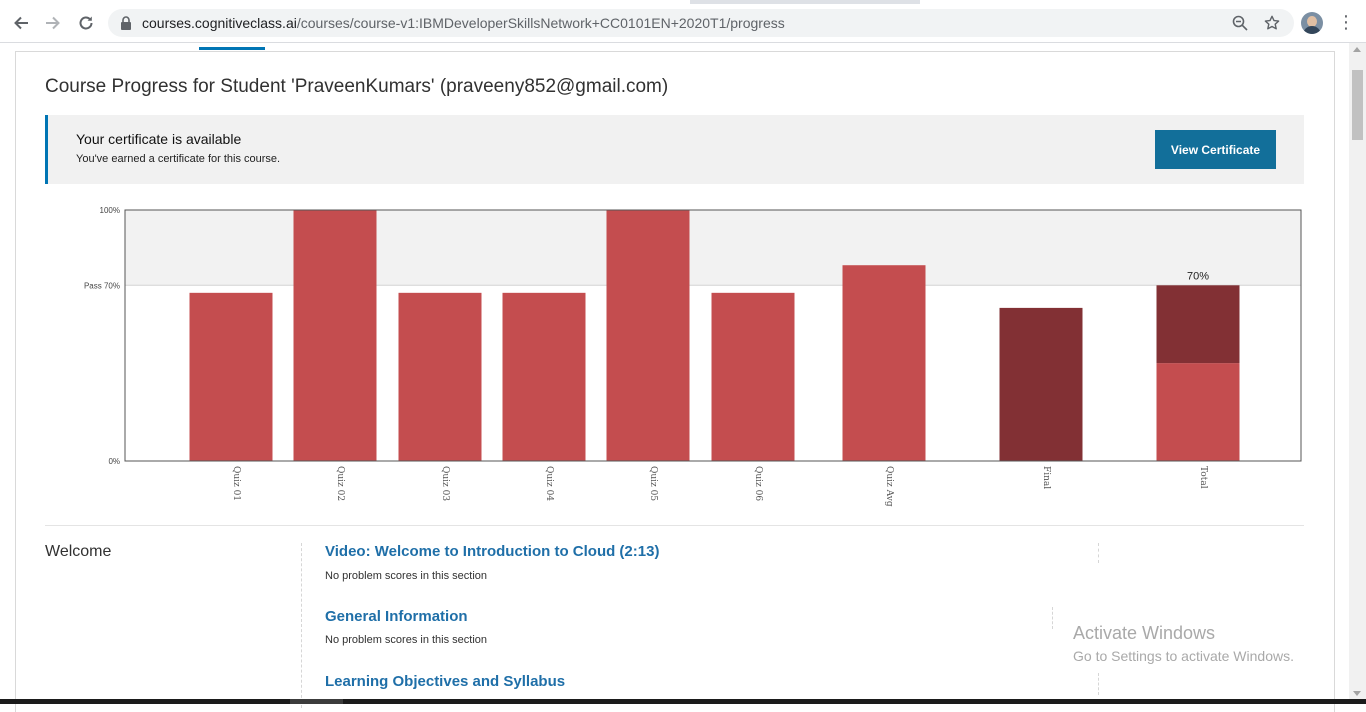 This screenshot has height=712, width=1366. Describe the element at coordinates (1198, 412) in the screenshot. I see `bar-total-quiz-portion` at that location.